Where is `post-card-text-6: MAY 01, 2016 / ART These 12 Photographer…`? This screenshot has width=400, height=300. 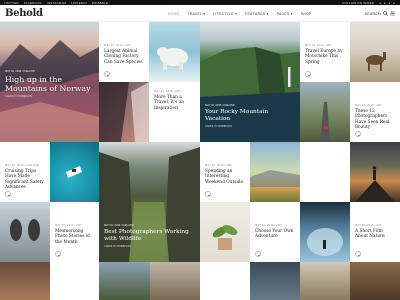 post-card-text-6: MAY 01, 2016 / ART These 12 Photographer… is located at coordinates (375, 112).